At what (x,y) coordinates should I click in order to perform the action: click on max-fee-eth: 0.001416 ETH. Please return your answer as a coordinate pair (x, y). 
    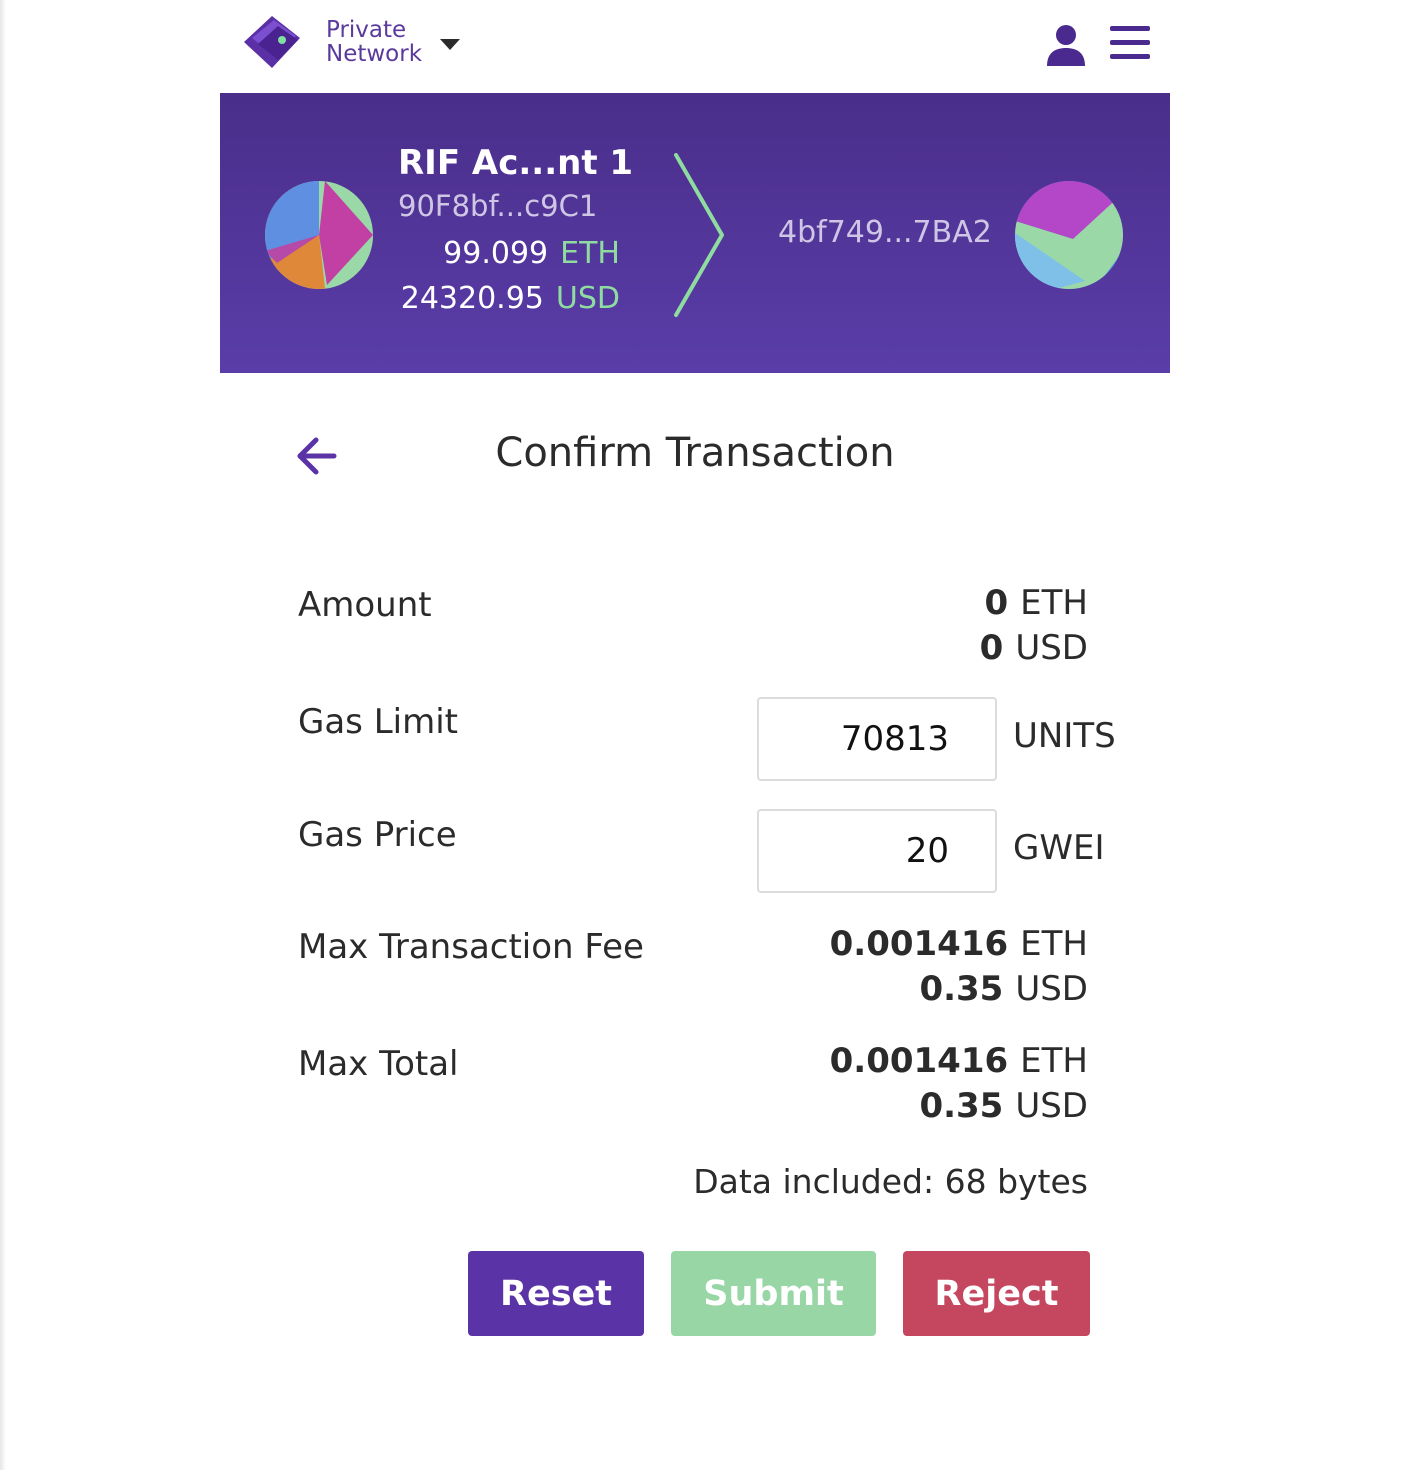
    Looking at the image, I should click on (959, 944).